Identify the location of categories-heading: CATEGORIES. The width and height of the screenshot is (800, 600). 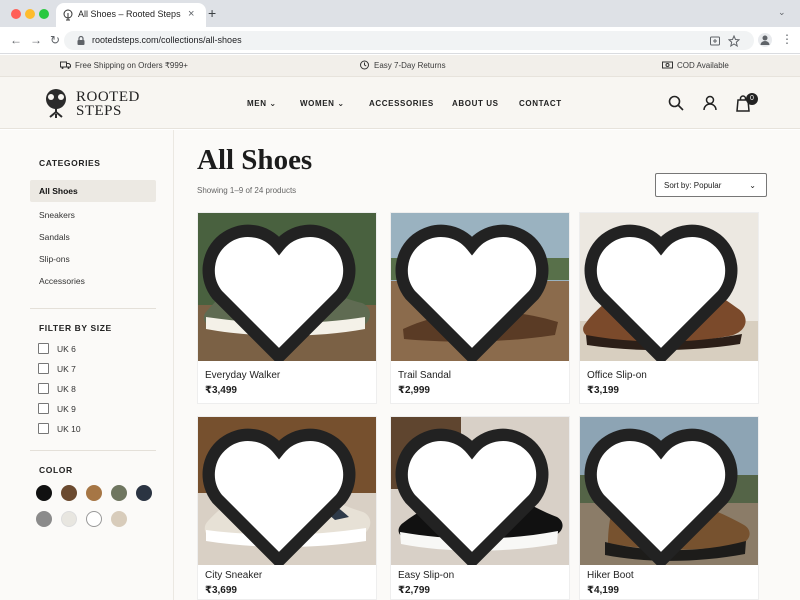
(70, 163).